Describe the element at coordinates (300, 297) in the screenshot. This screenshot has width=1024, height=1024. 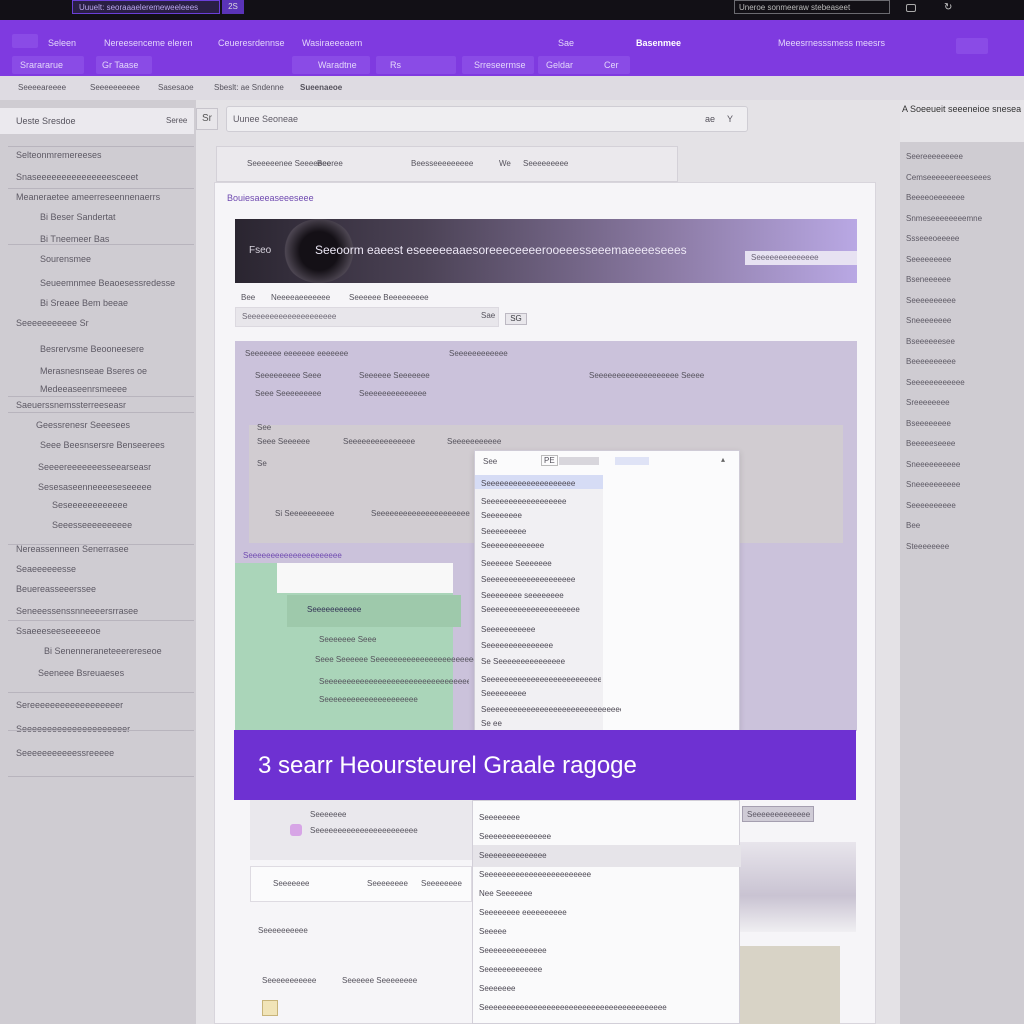
I see `subtab: Neeeeaeeeeeee` at that location.